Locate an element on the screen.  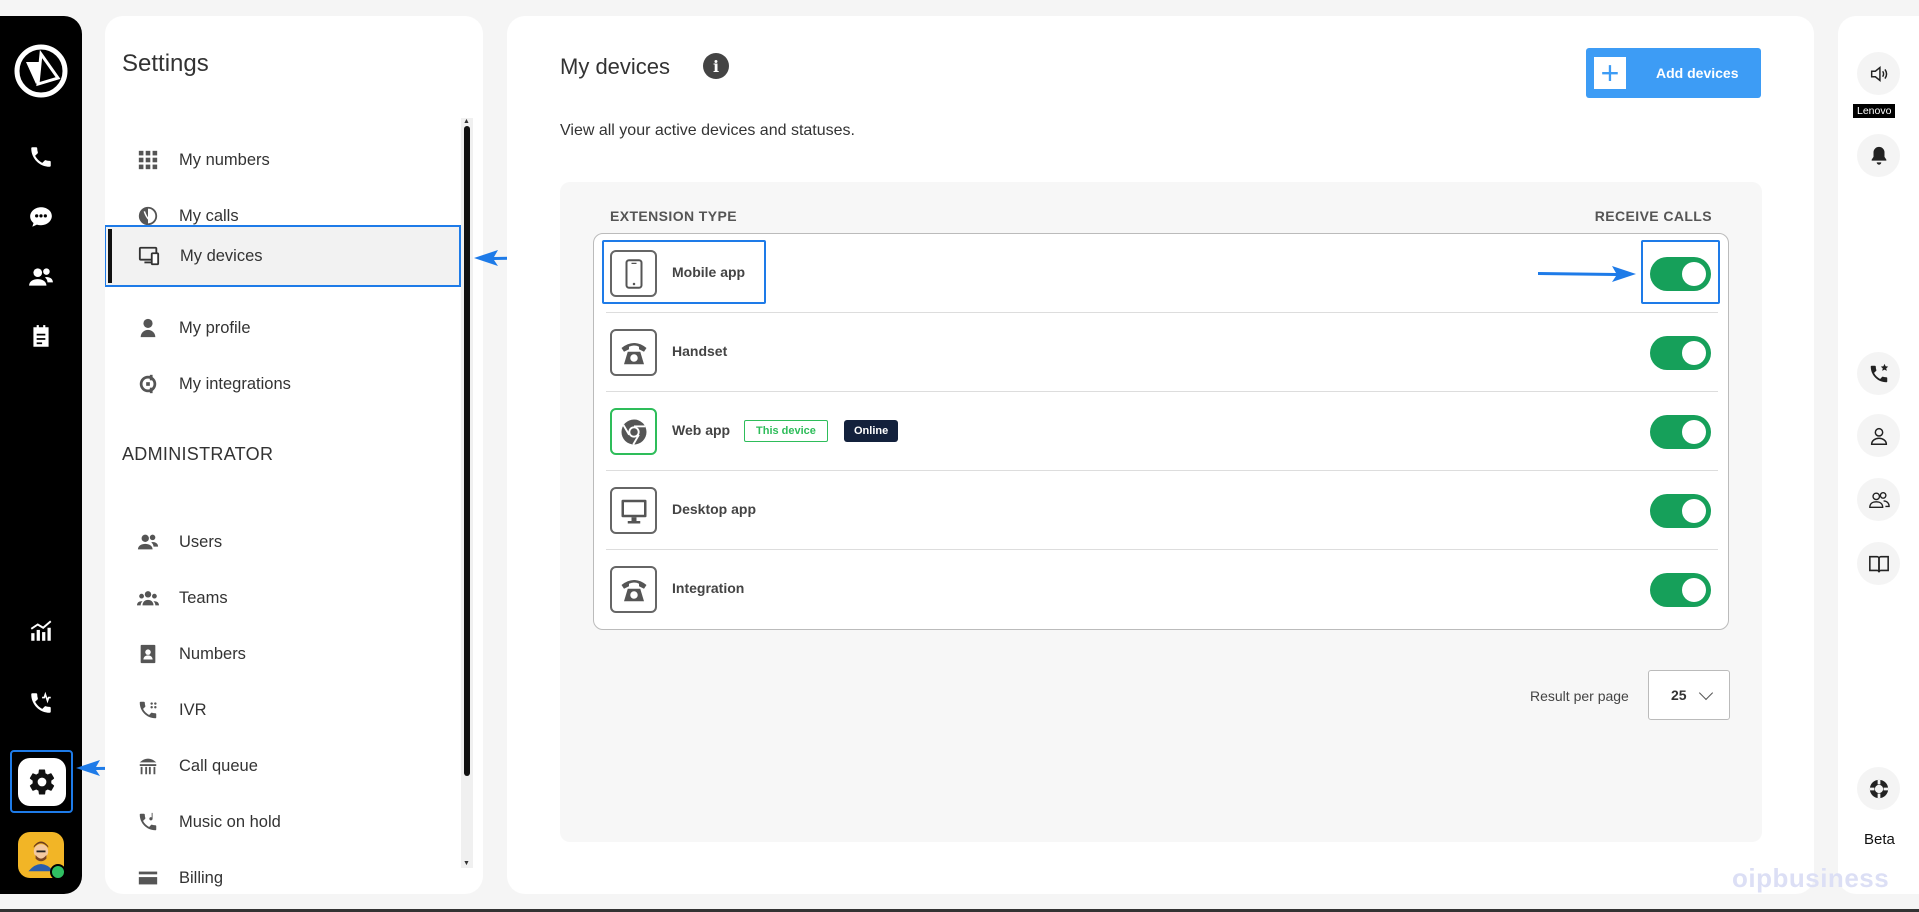
nav-item-music-on-hold: Music on hold is located at coordinates (283, 822).